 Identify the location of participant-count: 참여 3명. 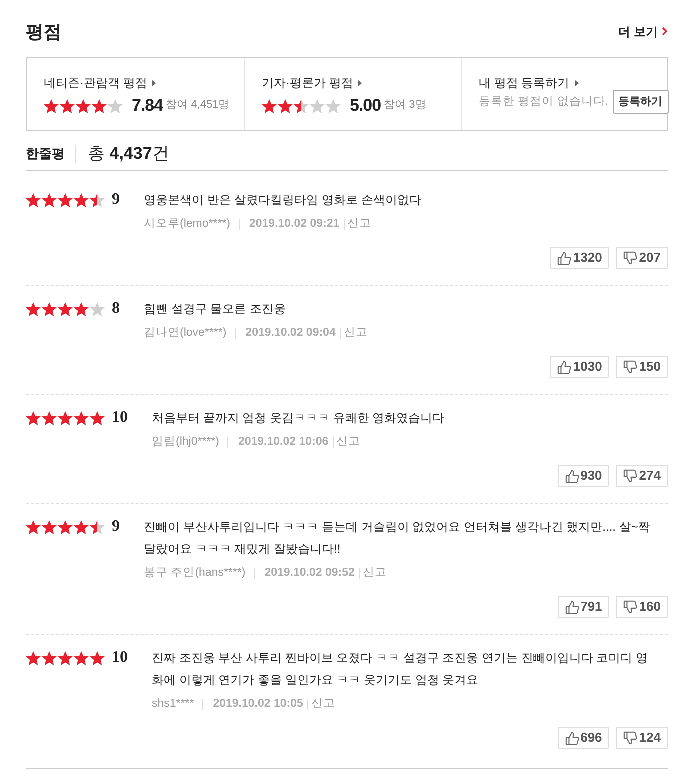
(405, 106).